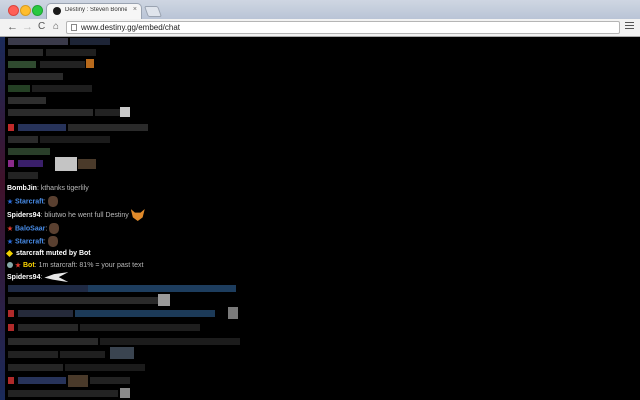 This screenshot has height=400, width=640. I want to click on browser-toolbar: ← → C ⌂ www.destiny.gg/embed/chat, so click(320, 28).